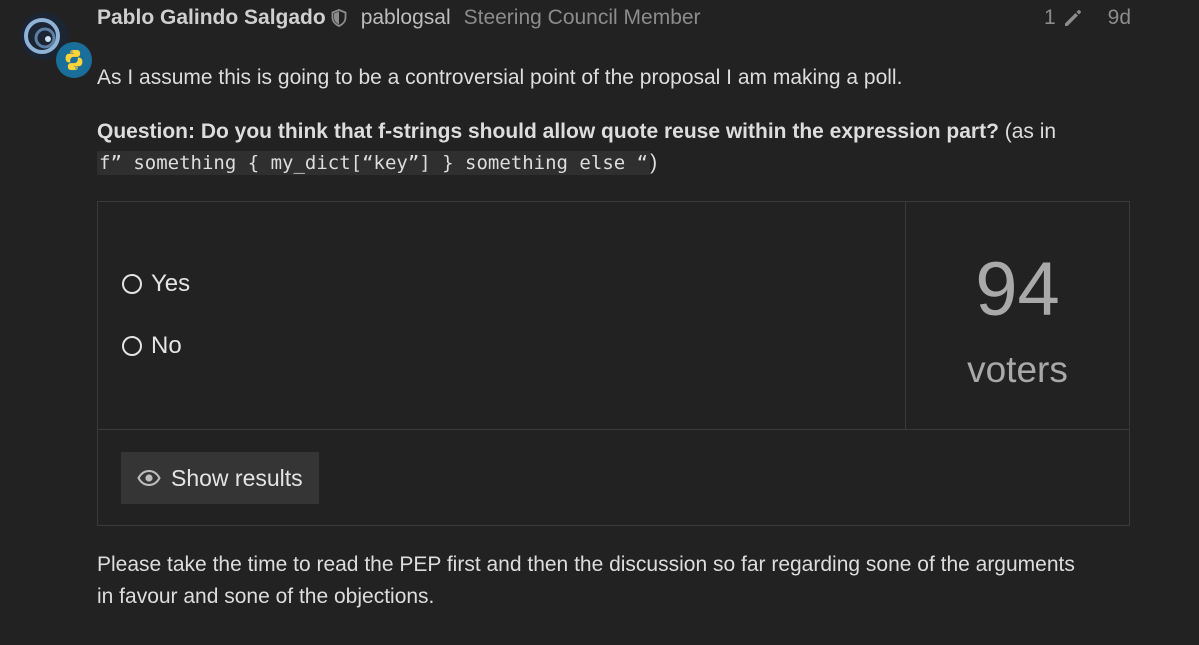  I want to click on edit-history-button: 1, so click(1064, 18).